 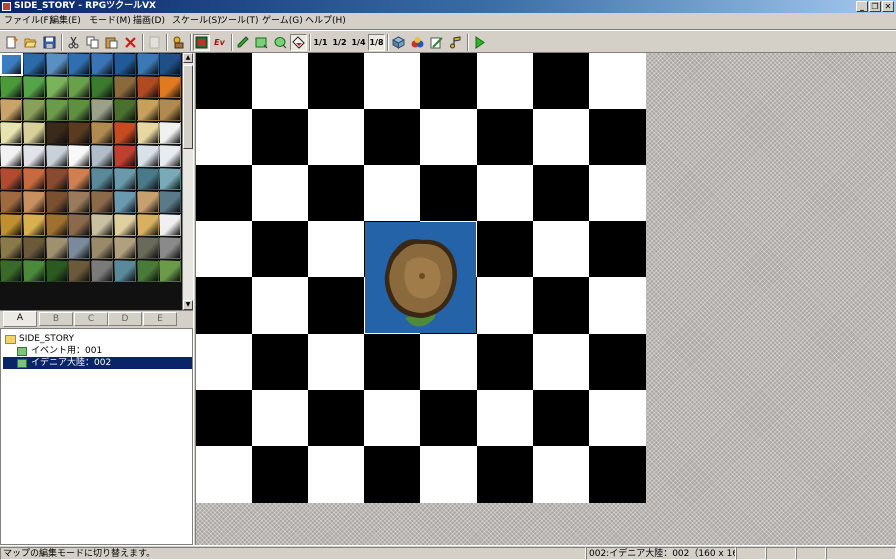 I want to click on paste-icon, so click(x=111, y=42).